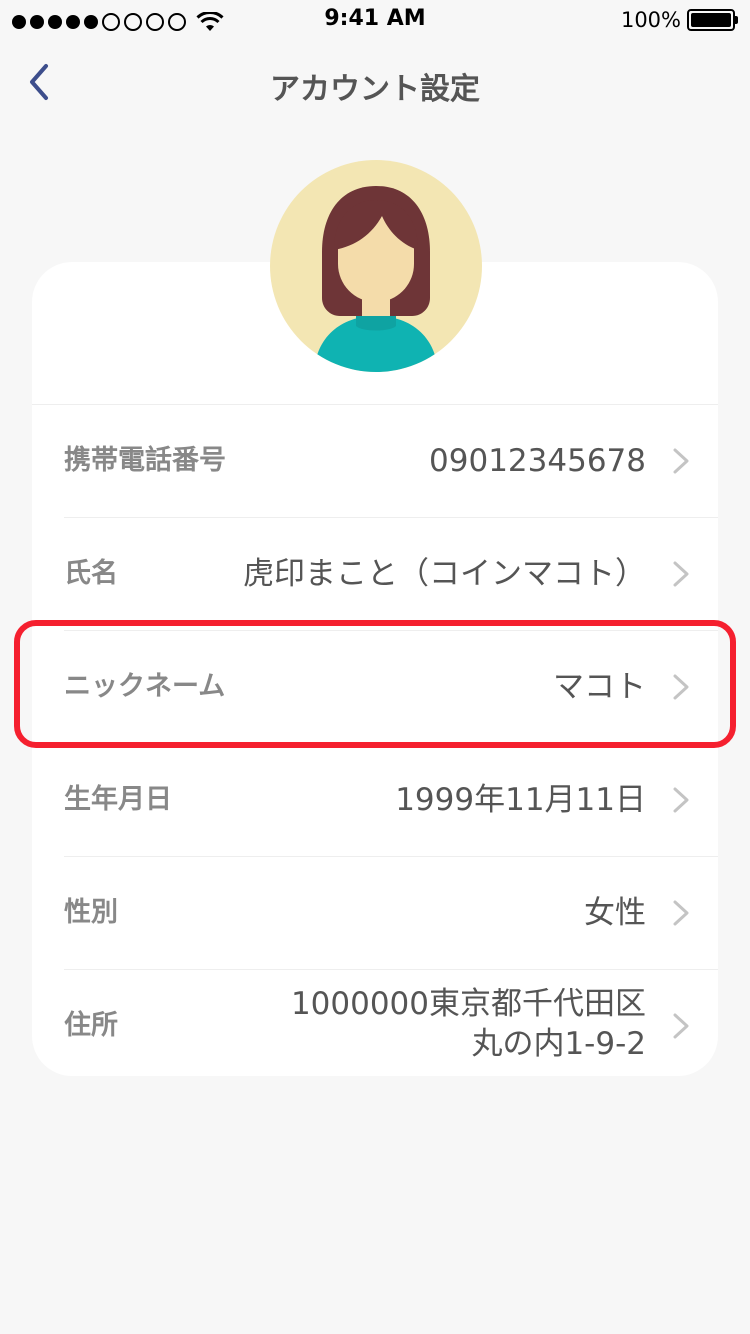  Describe the element at coordinates (145, 460) in the screenshot. I see `row-label: 携帯電話番号` at that location.